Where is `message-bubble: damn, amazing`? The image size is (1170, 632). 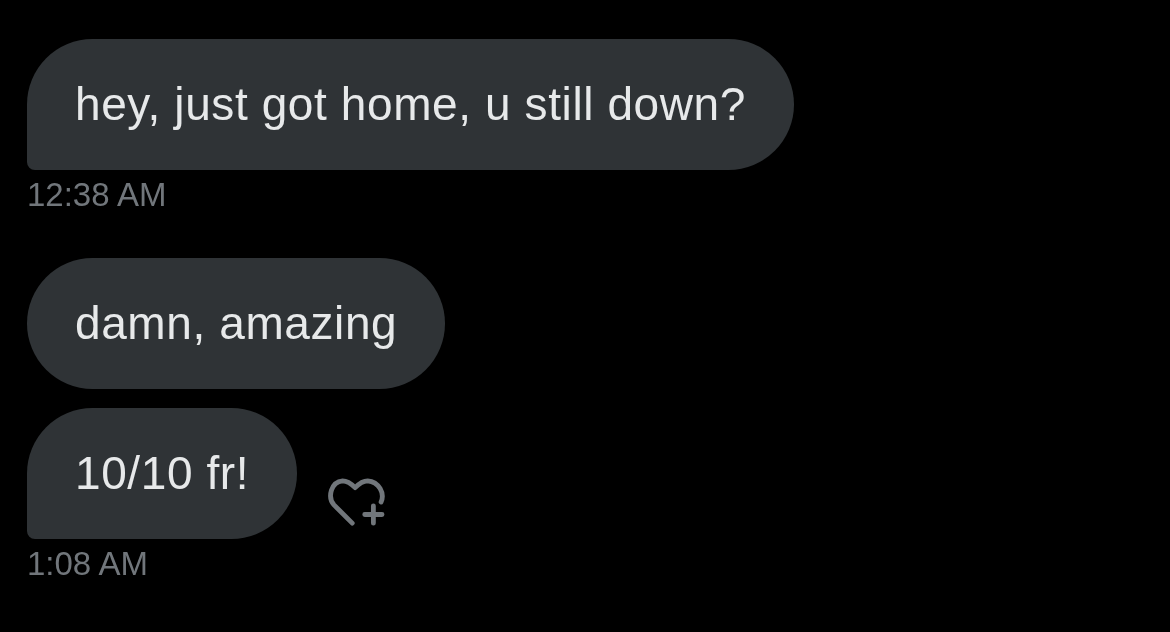
message-bubble: damn, amazing is located at coordinates (236, 323).